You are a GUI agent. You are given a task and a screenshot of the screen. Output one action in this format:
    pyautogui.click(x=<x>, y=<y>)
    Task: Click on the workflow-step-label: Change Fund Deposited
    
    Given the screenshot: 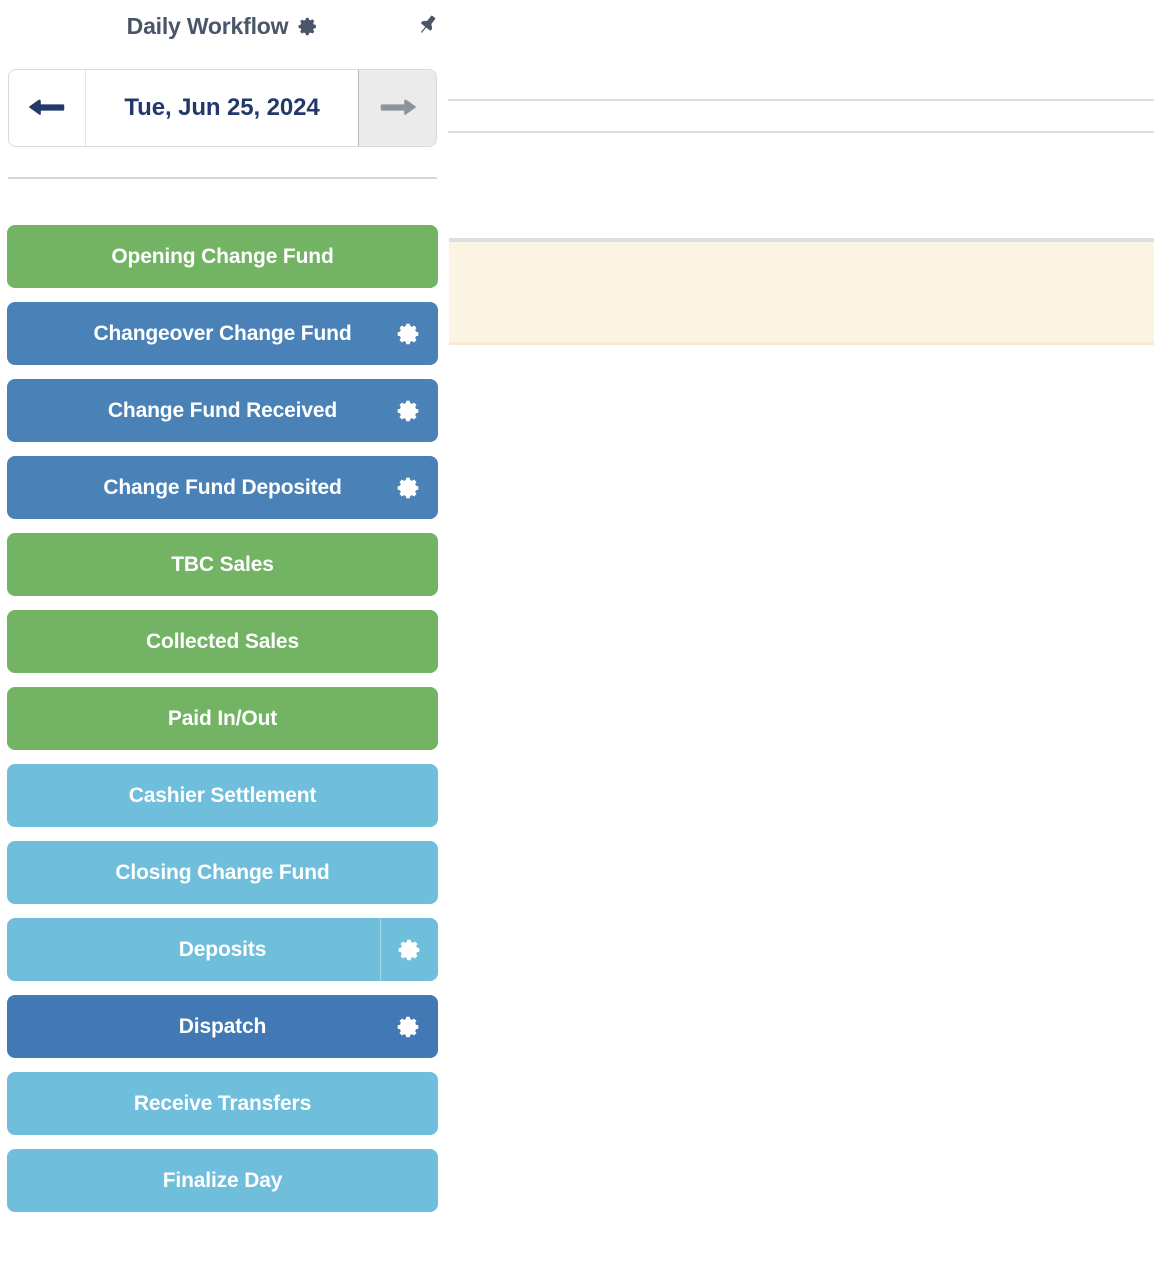 What is the action you would take?
    pyautogui.click(x=222, y=487)
    